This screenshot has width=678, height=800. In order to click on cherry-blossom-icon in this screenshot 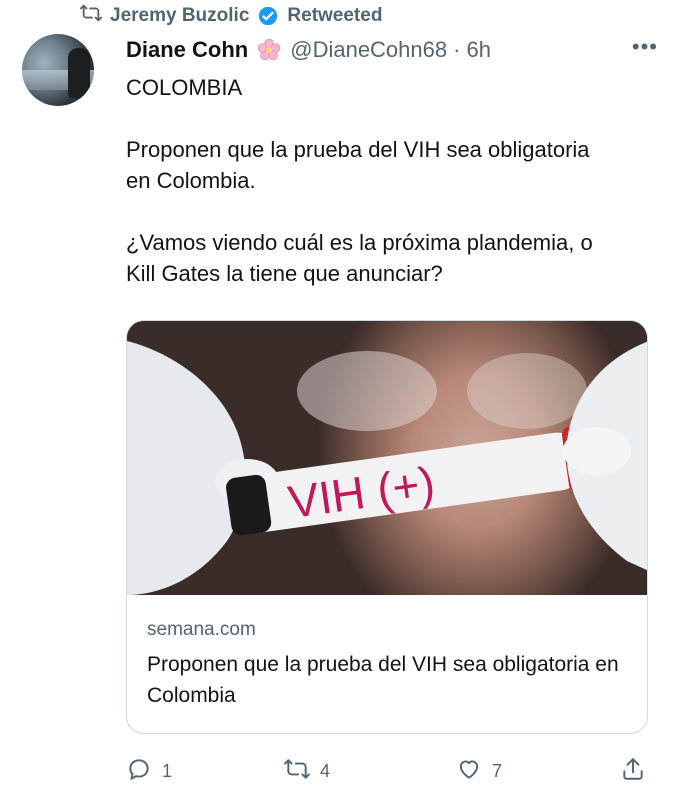, I will do `click(269, 50)`.